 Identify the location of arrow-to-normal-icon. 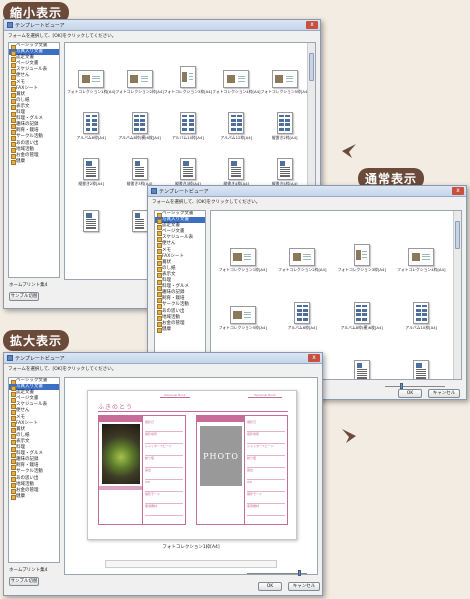
(349, 151).